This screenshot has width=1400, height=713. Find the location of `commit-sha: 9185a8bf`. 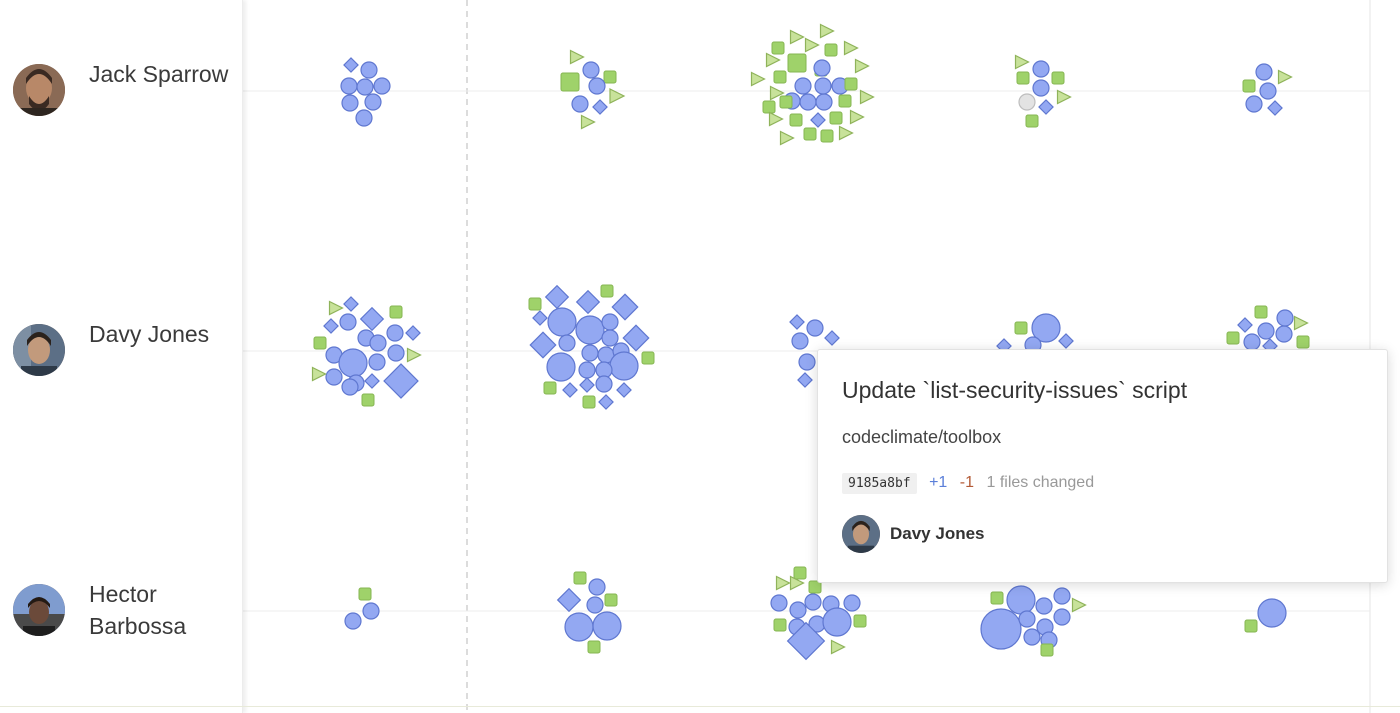

commit-sha: 9185a8bf is located at coordinates (879, 483).